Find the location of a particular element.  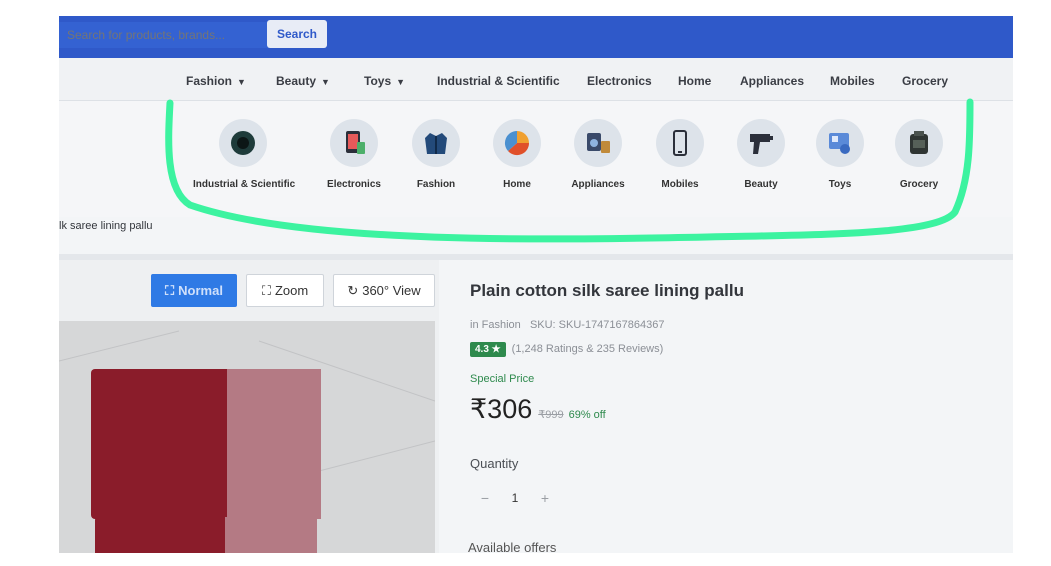

view-normal-button: ⛶ Normal is located at coordinates (194, 290).